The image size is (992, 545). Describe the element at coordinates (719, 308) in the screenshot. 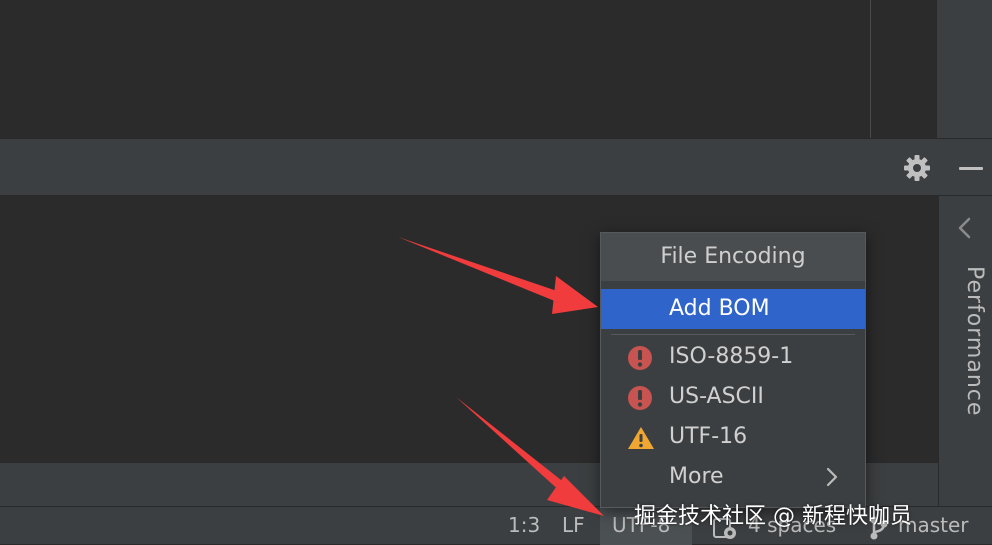

I see `menu-item-label: Add BOM` at that location.